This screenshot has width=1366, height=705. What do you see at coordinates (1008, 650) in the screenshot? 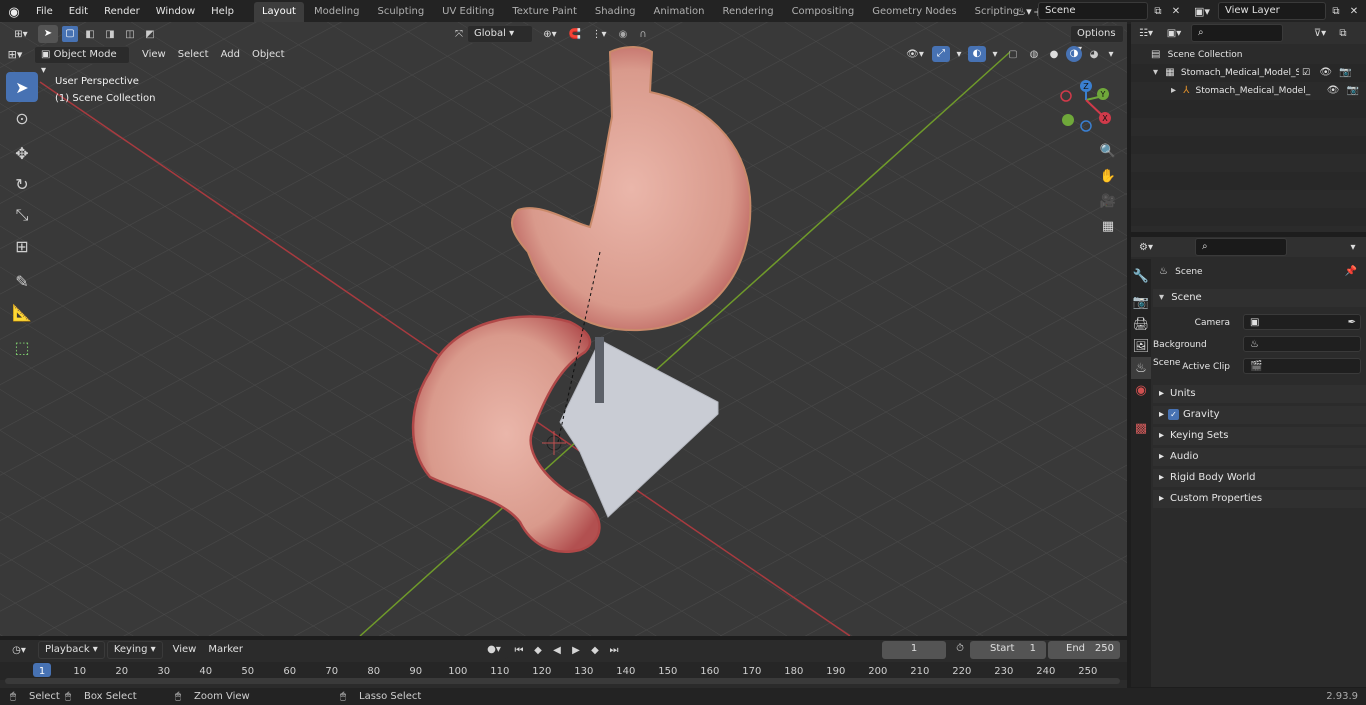
I see `start-frame-field: Start 1` at bounding box center [1008, 650].